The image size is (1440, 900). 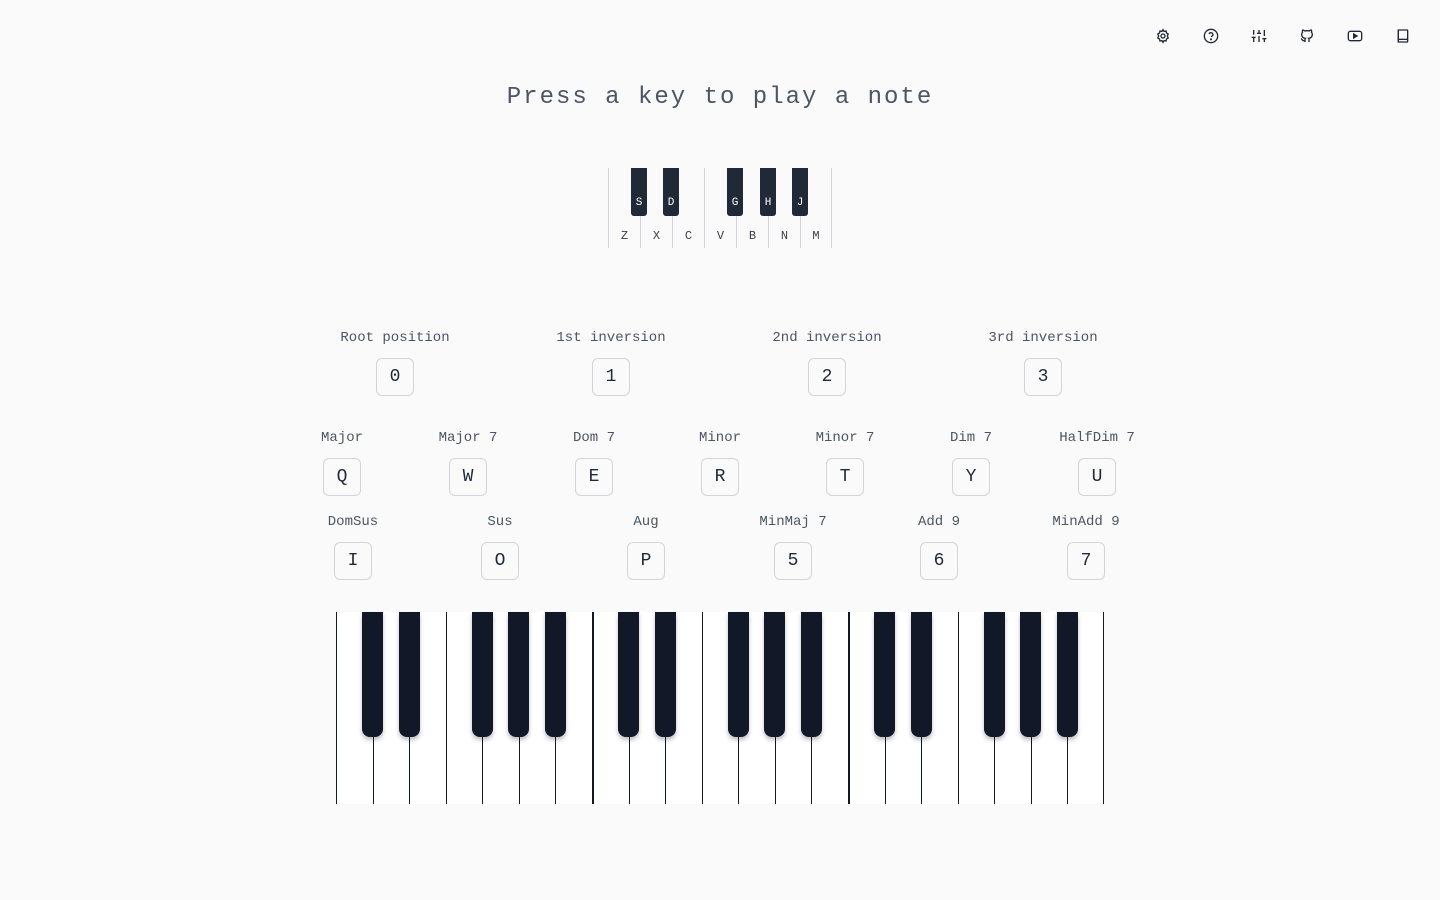 What do you see at coordinates (720, 36) in the screenshot?
I see `top-toolbar` at bounding box center [720, 36].